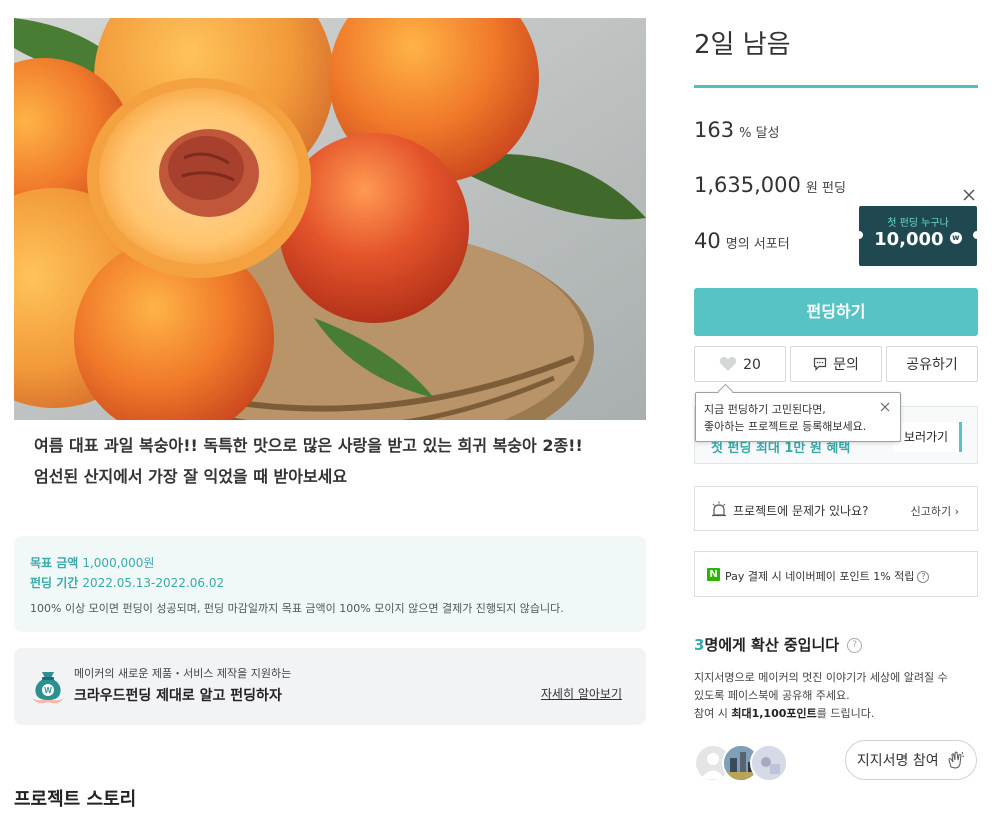 The height and width of the screenshot is (834, 992). I want to click on tooltip-line-2: 좋아하는 프로젝트로 등록해보세요., so click(785, 426).